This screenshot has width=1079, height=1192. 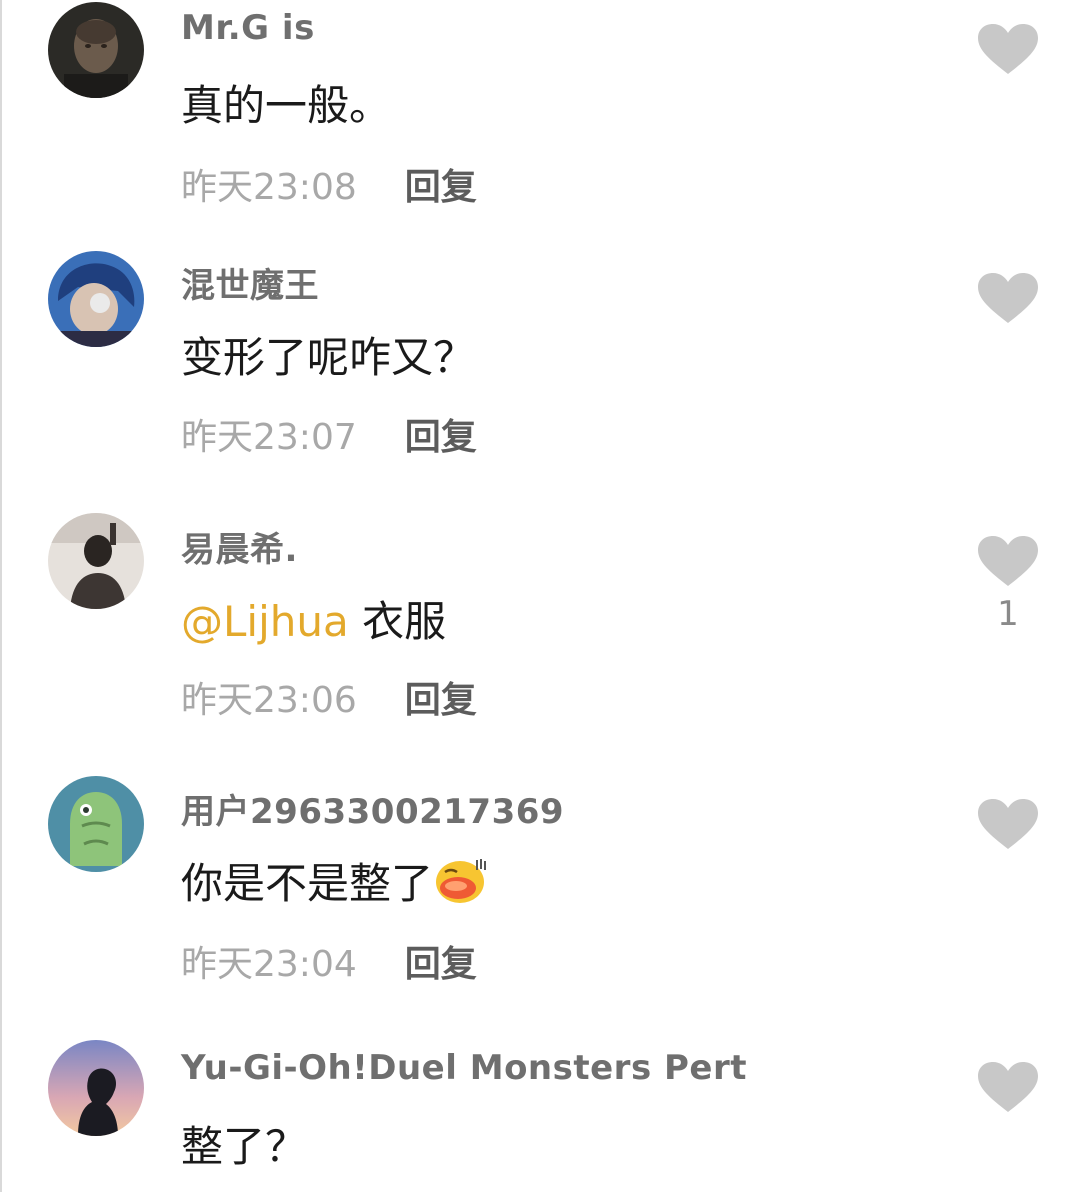 What do you see at coordinates (269, 187) in the screenshot?
I see `comment-time: 昨天23:08` at bounding box center [269, 187].